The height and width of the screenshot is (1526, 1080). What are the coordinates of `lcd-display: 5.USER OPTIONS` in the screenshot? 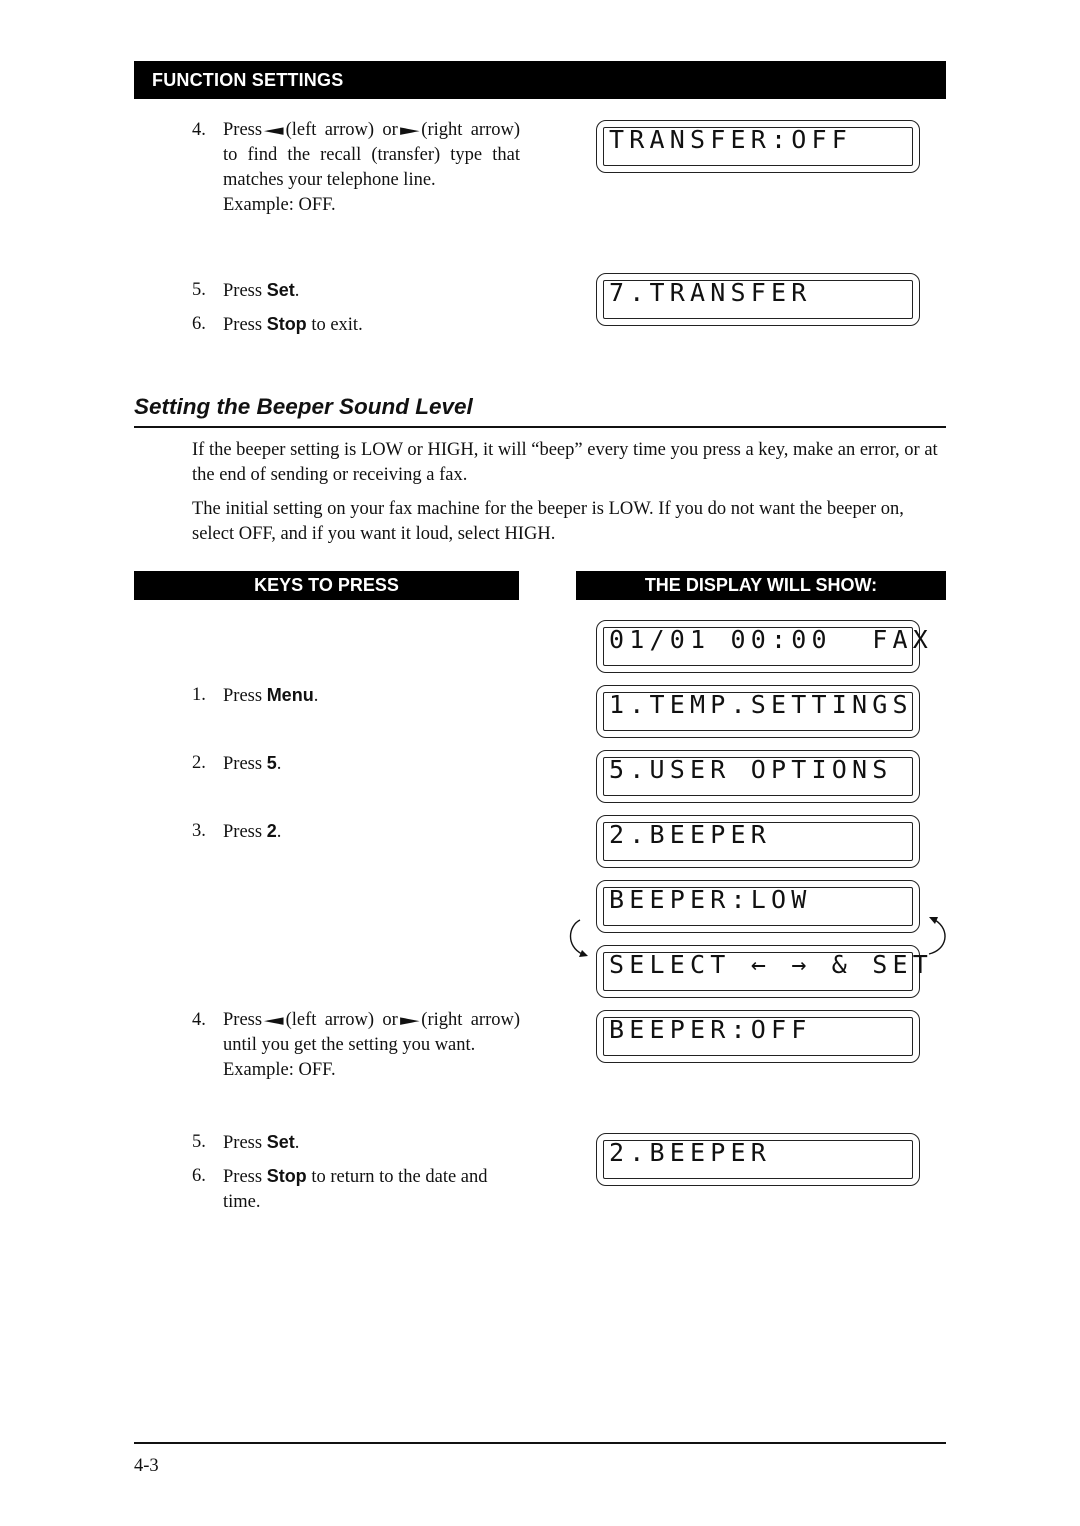 It's located at (758, 776).